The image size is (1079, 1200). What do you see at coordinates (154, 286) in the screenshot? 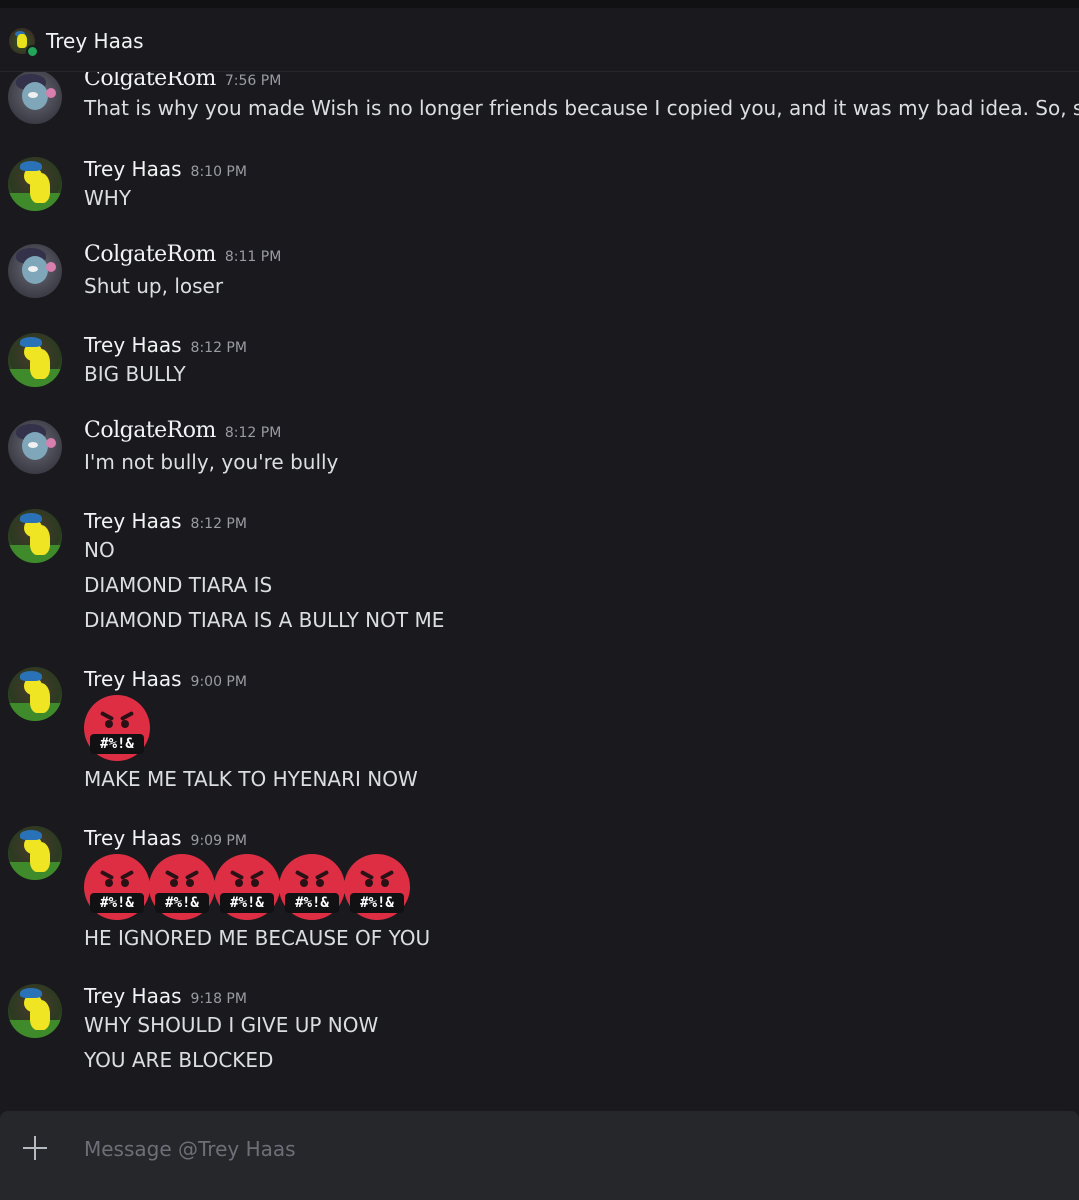
I see `message-text: Shut up, loser` at bounding box center [154, 286].